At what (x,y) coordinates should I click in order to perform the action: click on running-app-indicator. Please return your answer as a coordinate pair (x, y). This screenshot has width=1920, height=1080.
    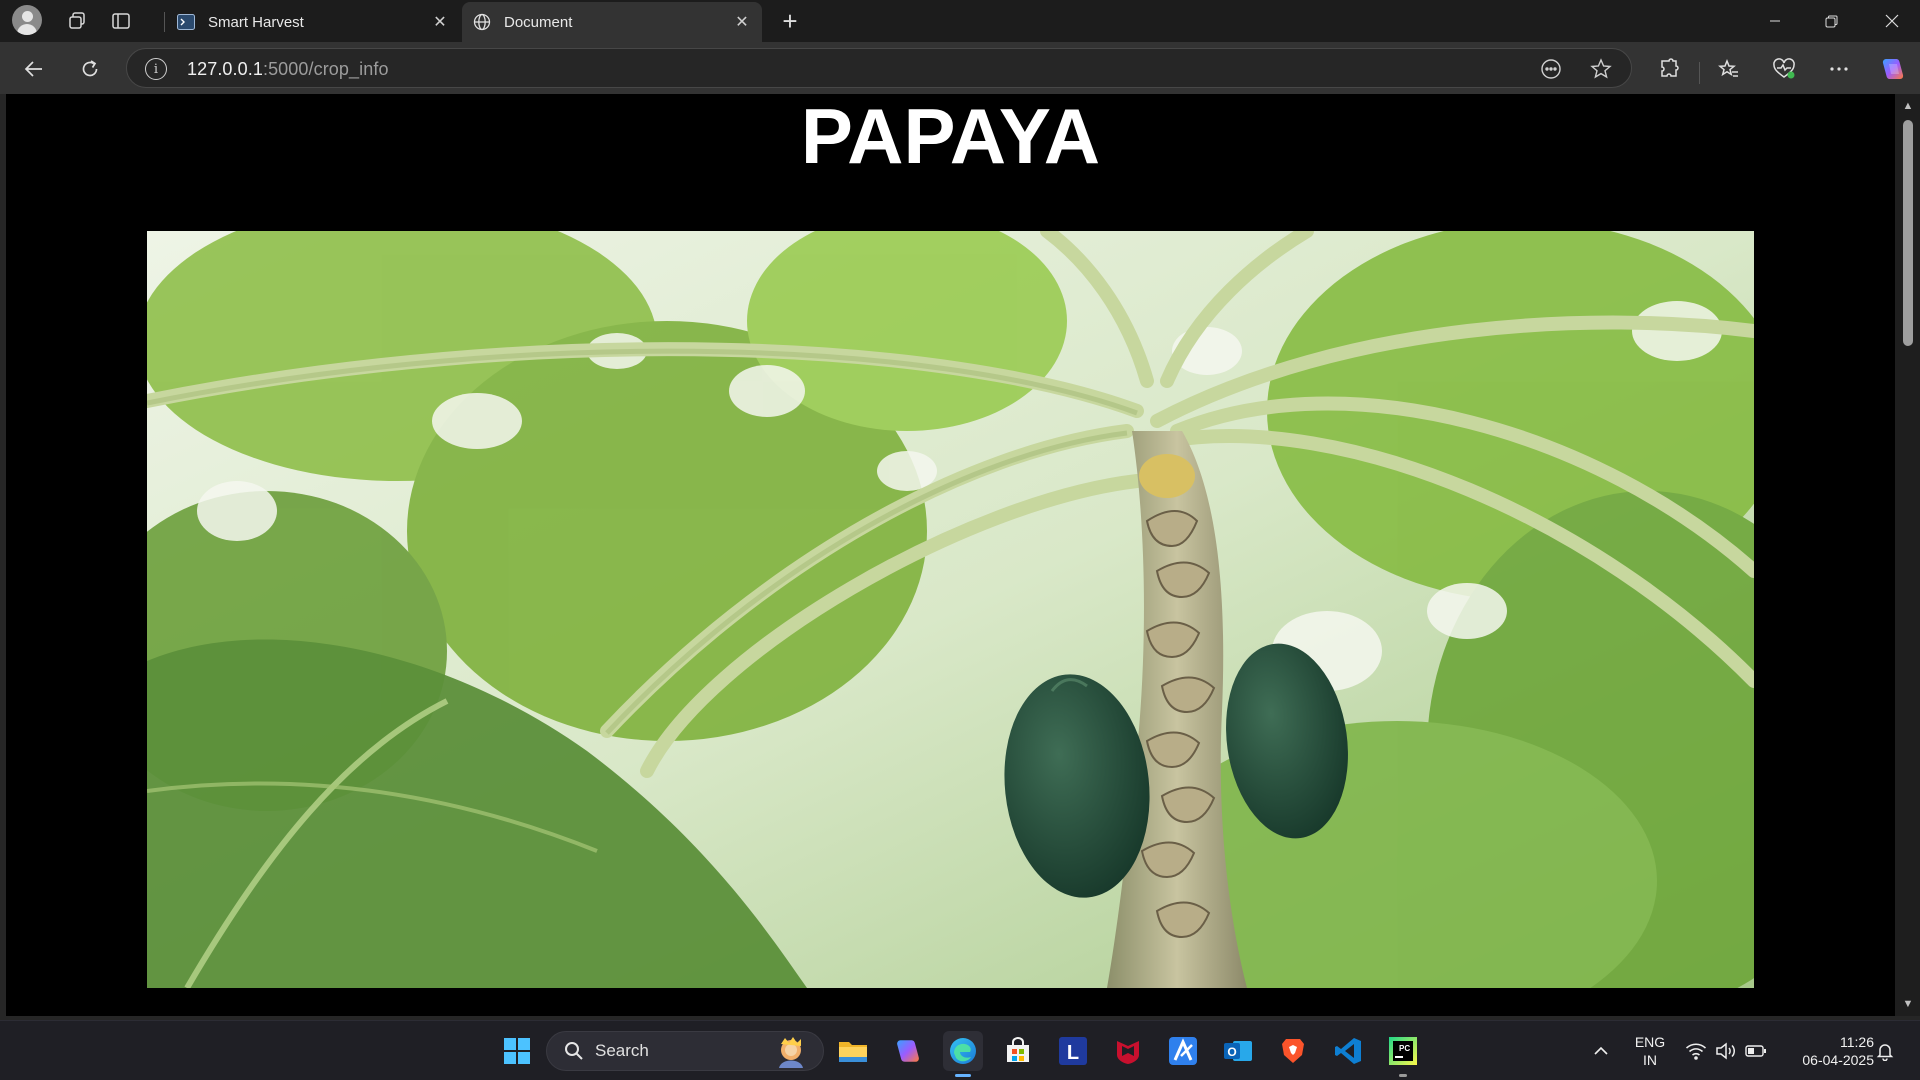
    Looking at the image, I should click on (1403, 1075).